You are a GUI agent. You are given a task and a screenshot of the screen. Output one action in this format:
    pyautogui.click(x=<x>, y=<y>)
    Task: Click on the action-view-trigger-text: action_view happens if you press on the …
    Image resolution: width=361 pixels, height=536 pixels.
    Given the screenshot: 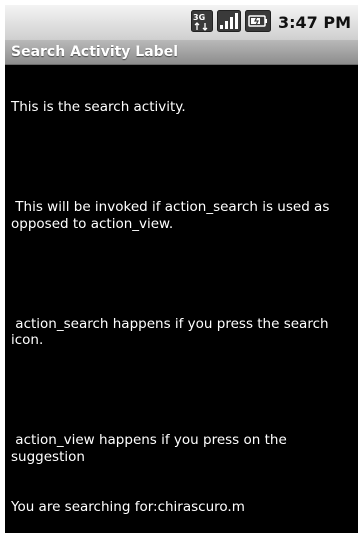 What is the action you would take?
    pyautogui.click(x=151, y=448)
    